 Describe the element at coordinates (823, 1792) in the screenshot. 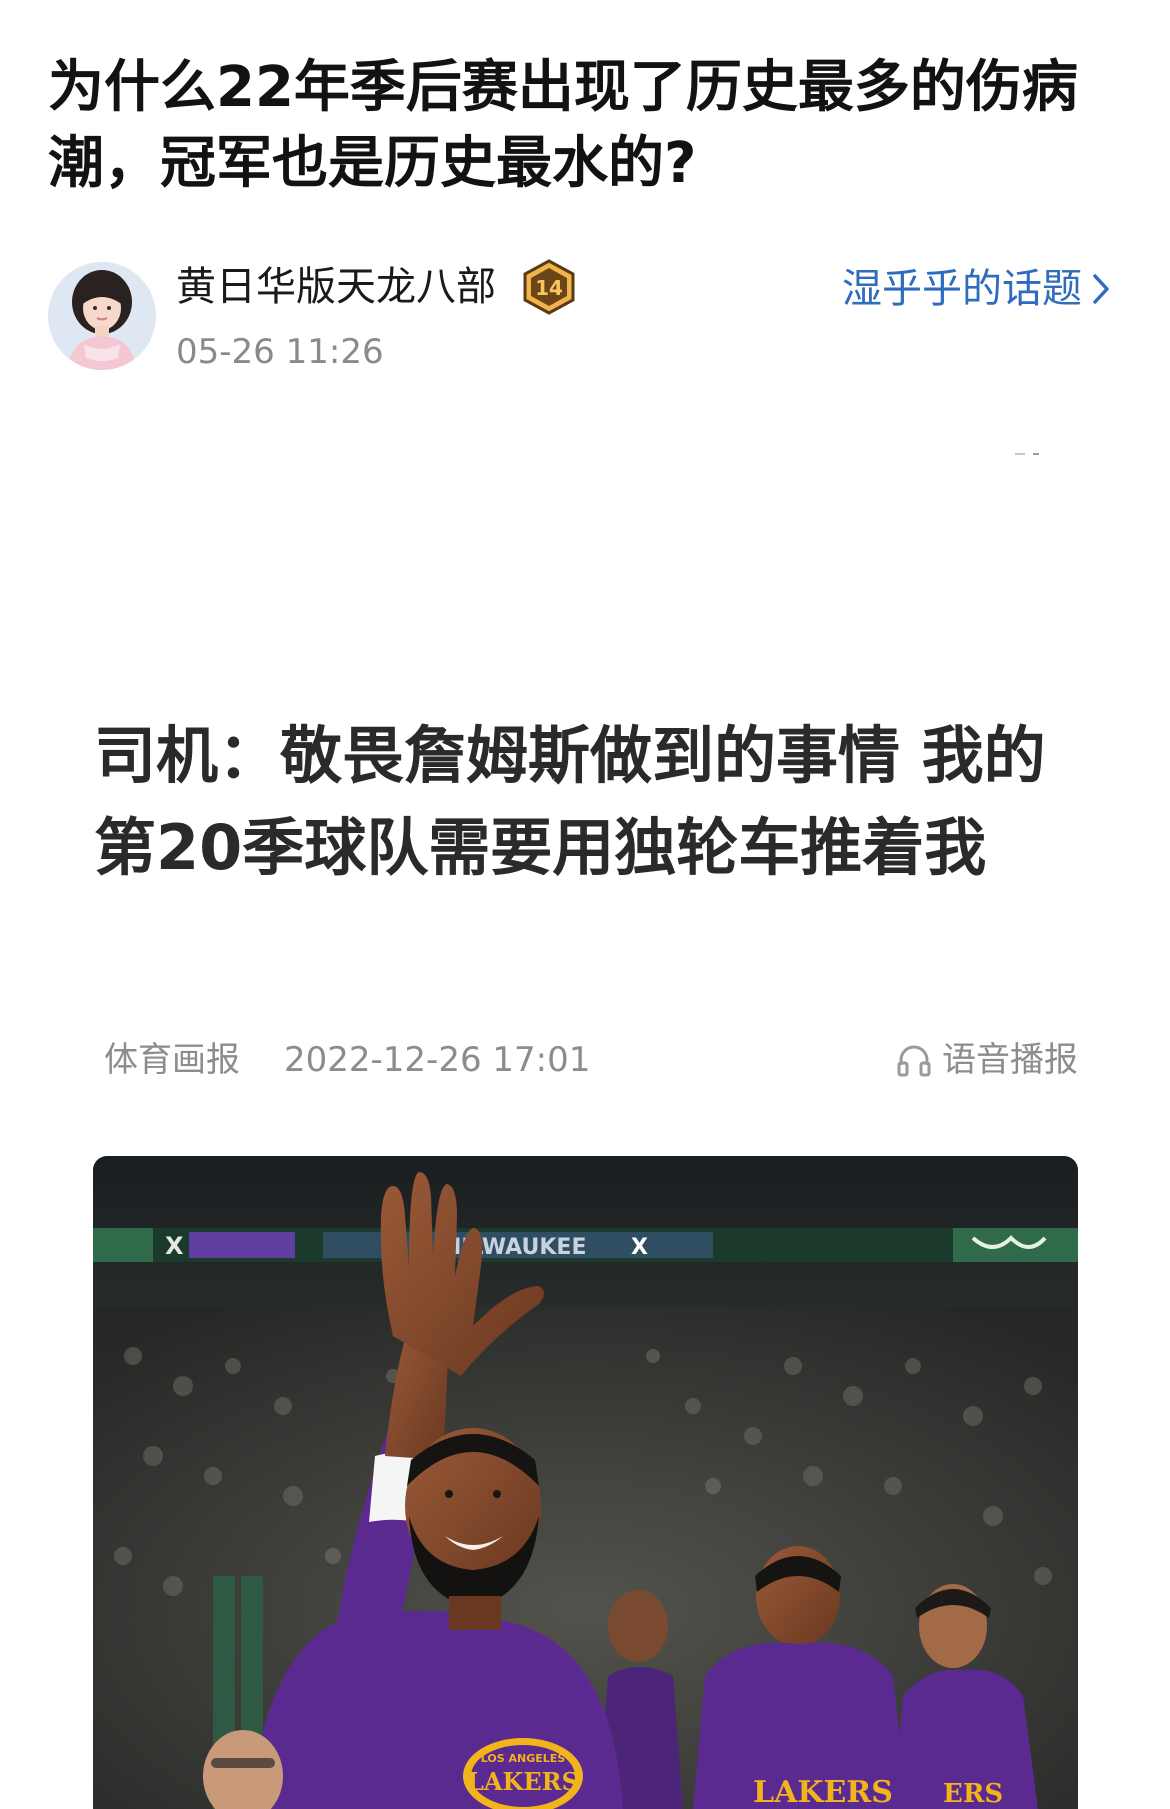

I see `right-jersey-text-1: LAKERS` at that location.